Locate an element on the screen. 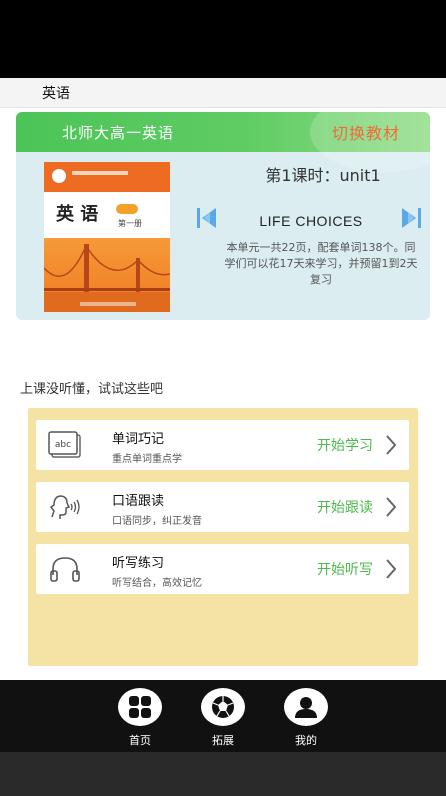 This screenshot has width=446, height=796. practice-item-title: 口语跟读 is located at coordinates (138, 501).